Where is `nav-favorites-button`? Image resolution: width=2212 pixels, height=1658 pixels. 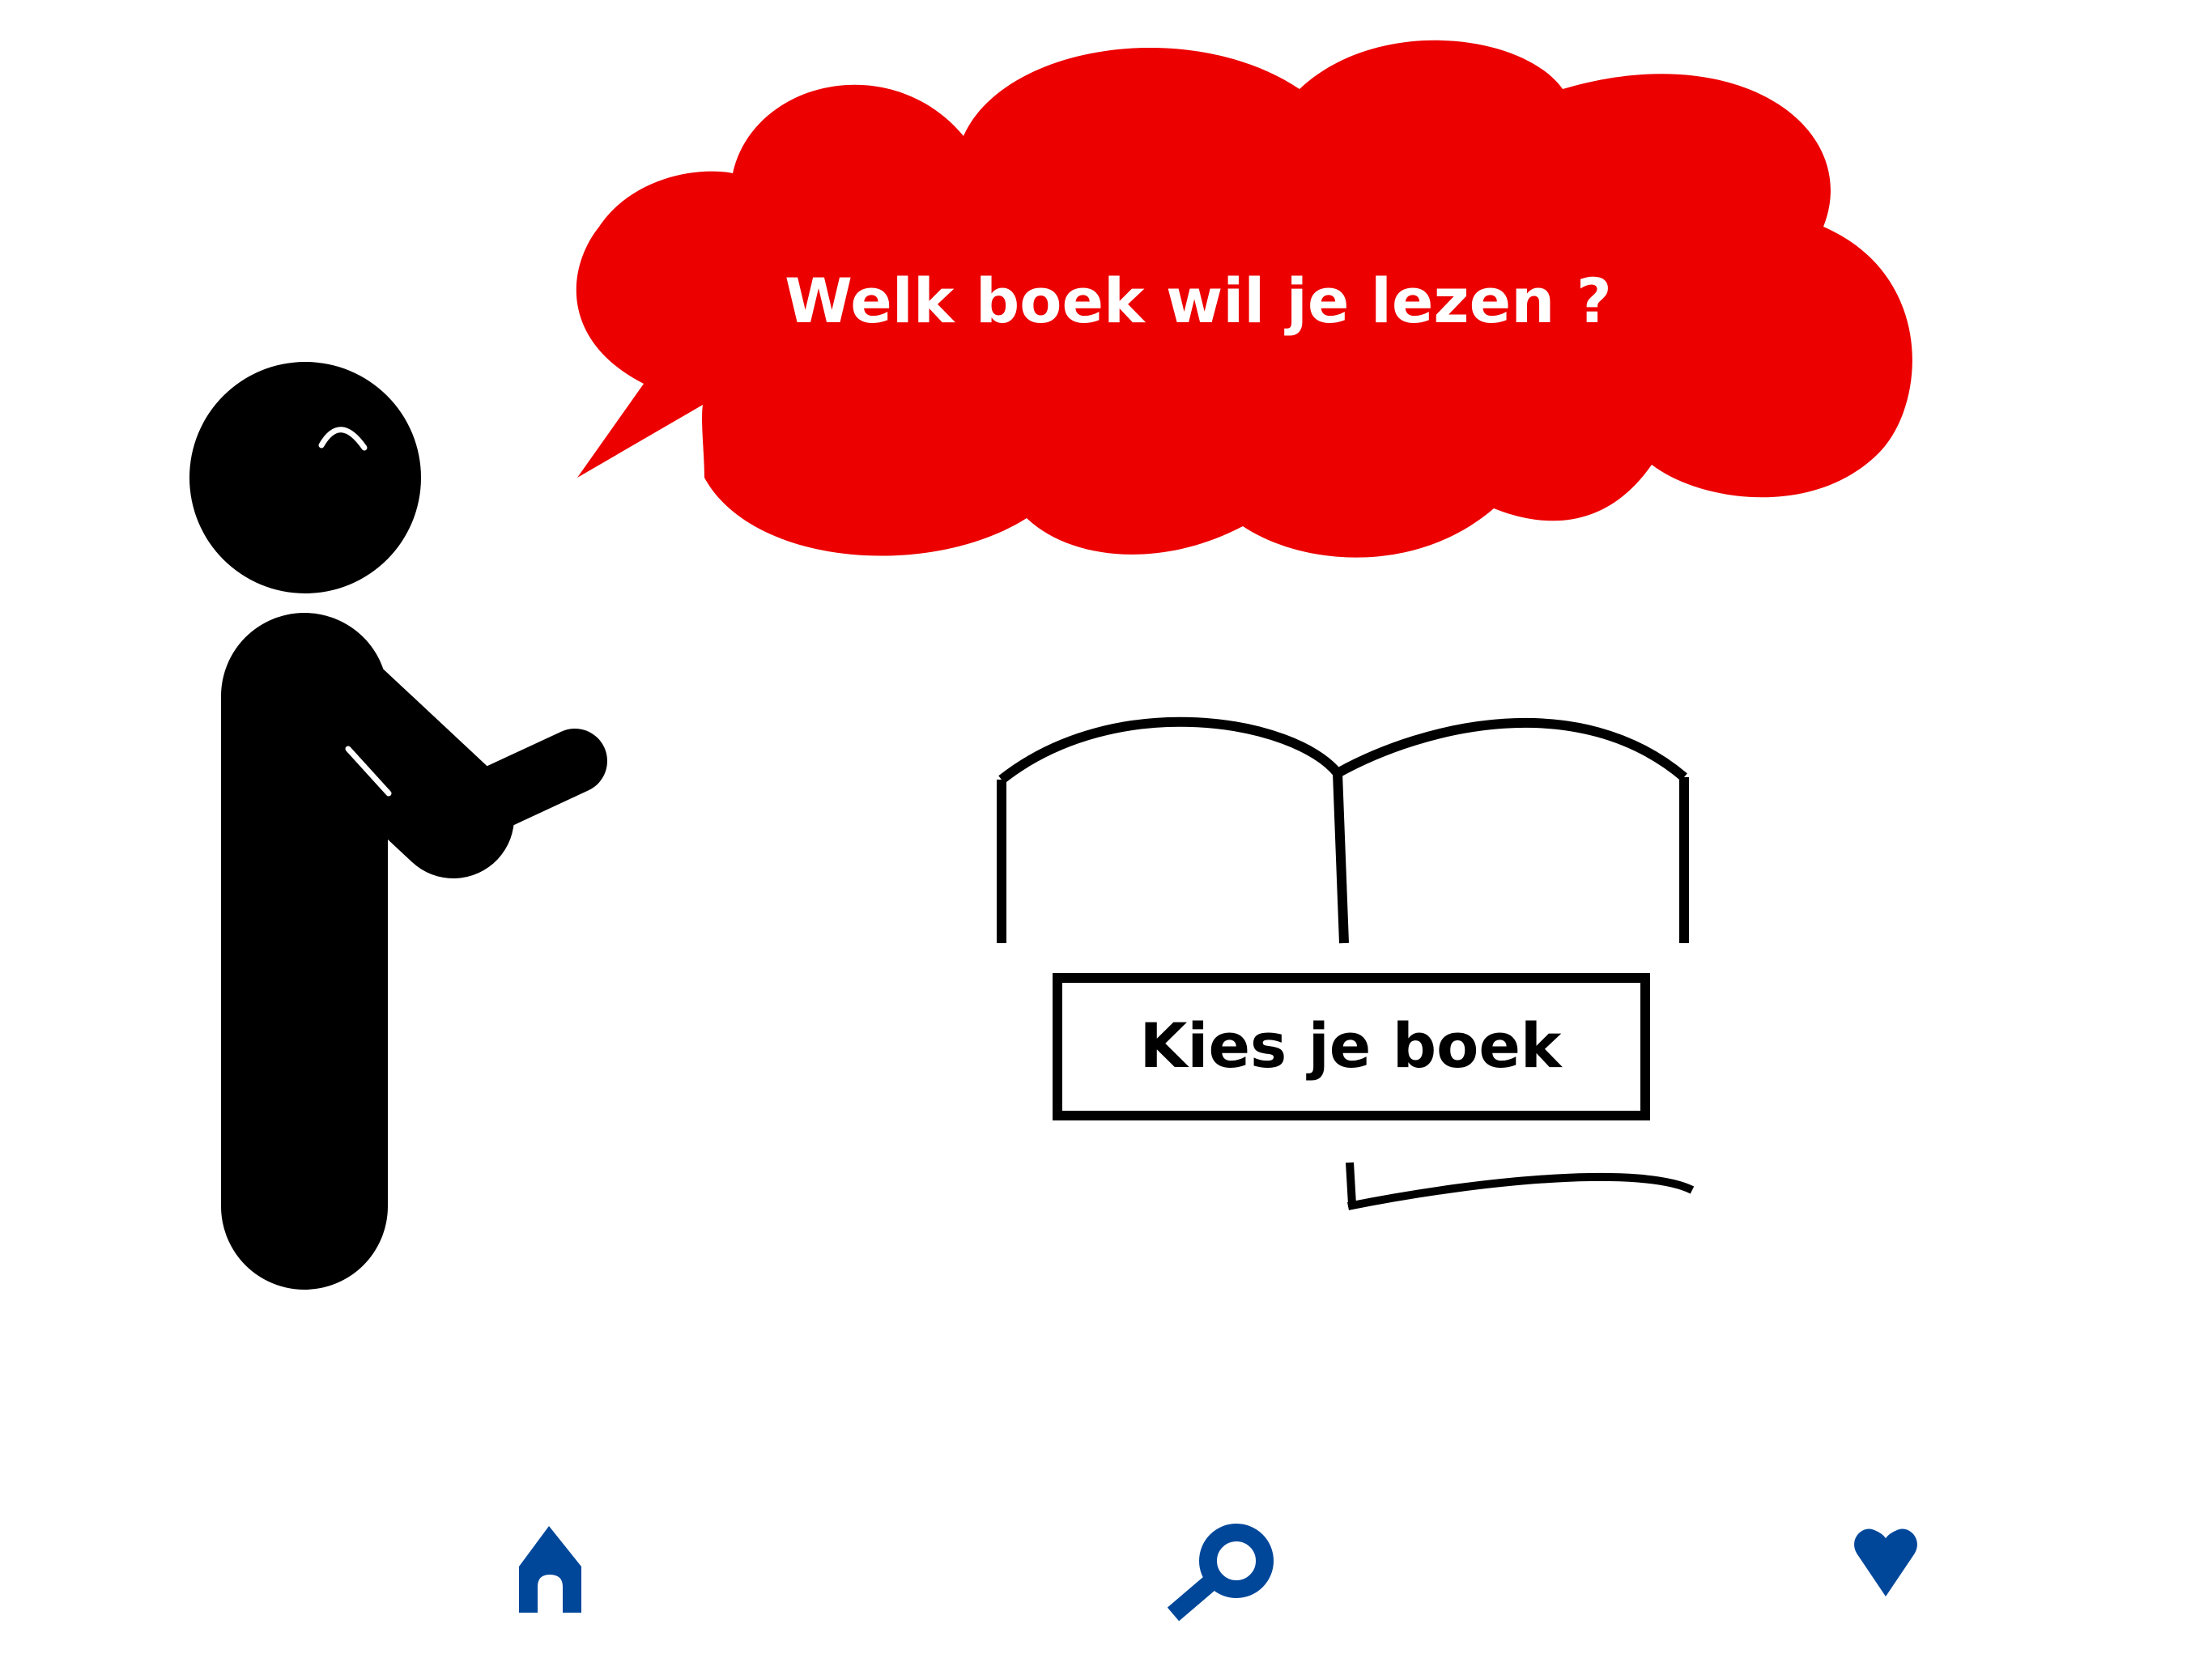 nav-favorites-button is located at coordinates (1886, 1562).